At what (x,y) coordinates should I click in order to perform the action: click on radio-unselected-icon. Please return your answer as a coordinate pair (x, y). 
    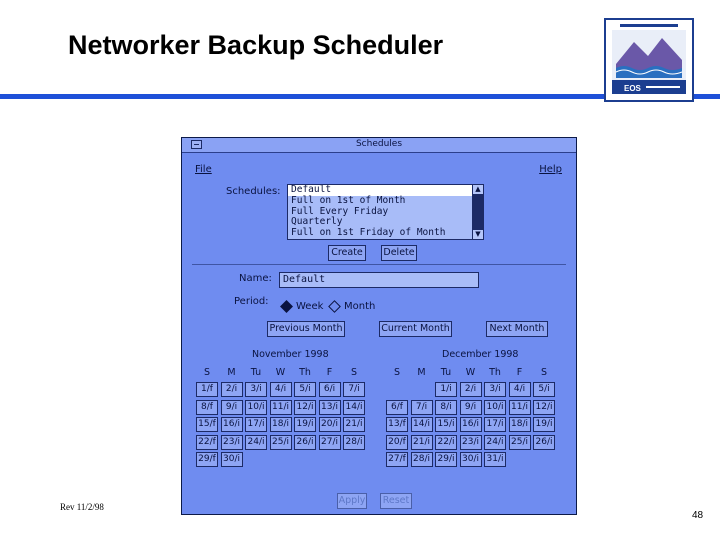
    Looking at the image, I should click on (334, 306).